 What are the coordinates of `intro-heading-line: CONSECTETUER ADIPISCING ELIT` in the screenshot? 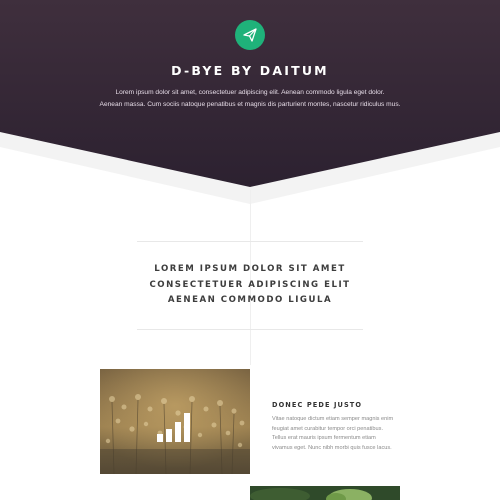 It's located at (250, 284).